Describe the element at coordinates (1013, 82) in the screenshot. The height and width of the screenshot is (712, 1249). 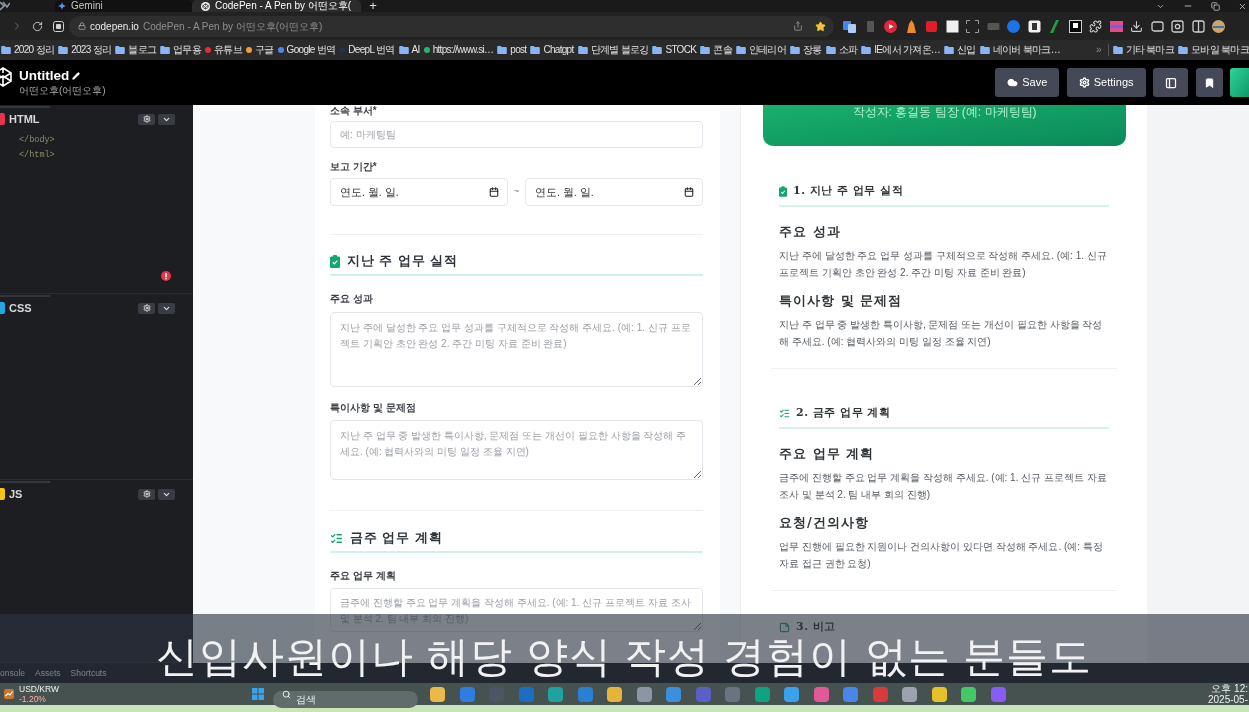
I see `cloud-icon` at that location.